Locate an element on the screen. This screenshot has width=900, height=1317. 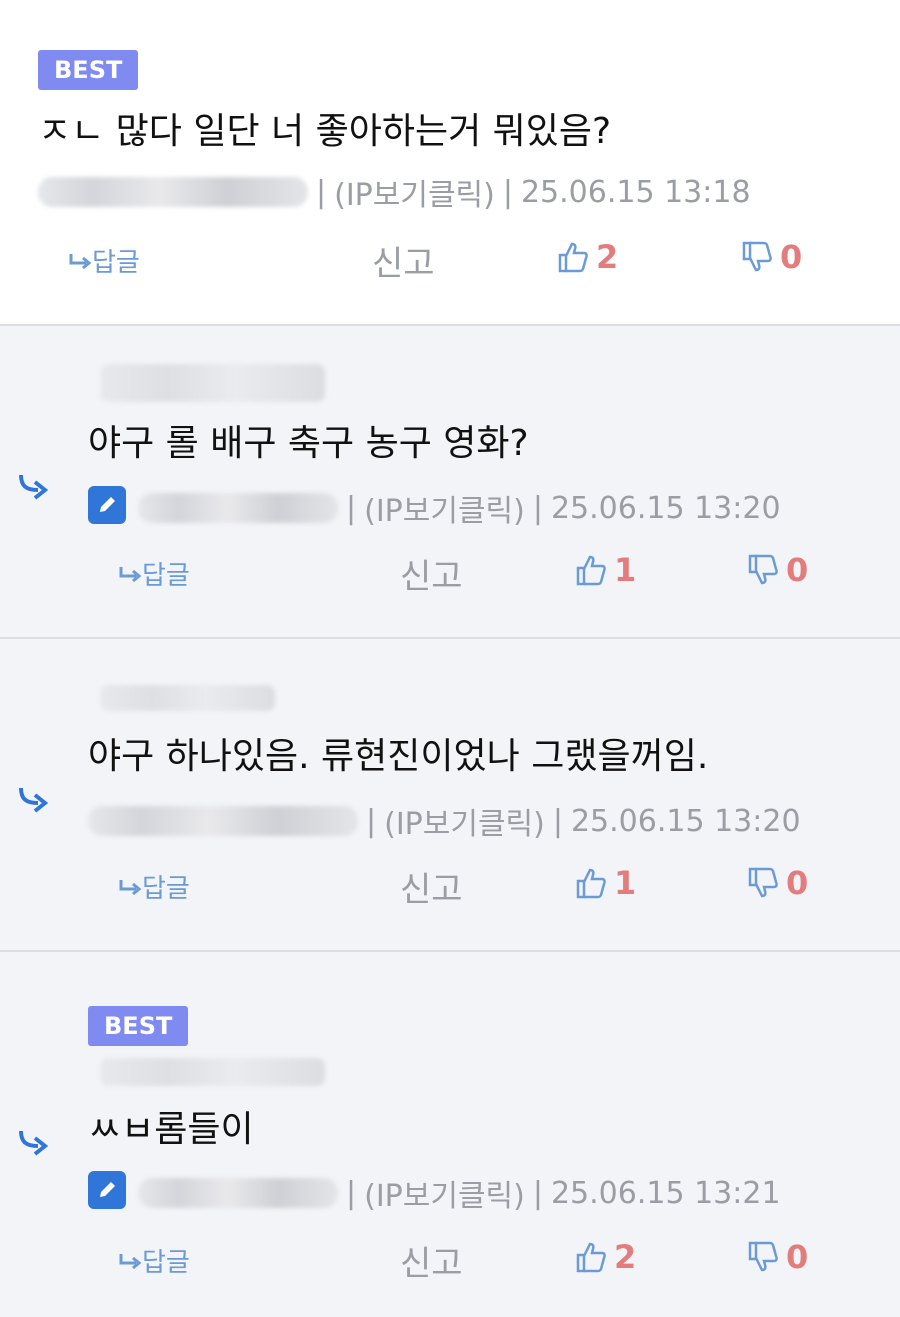
comment-meta: | (IP보기클릭) | 25.06.15 13:18 is located at coordinates (394, 192).